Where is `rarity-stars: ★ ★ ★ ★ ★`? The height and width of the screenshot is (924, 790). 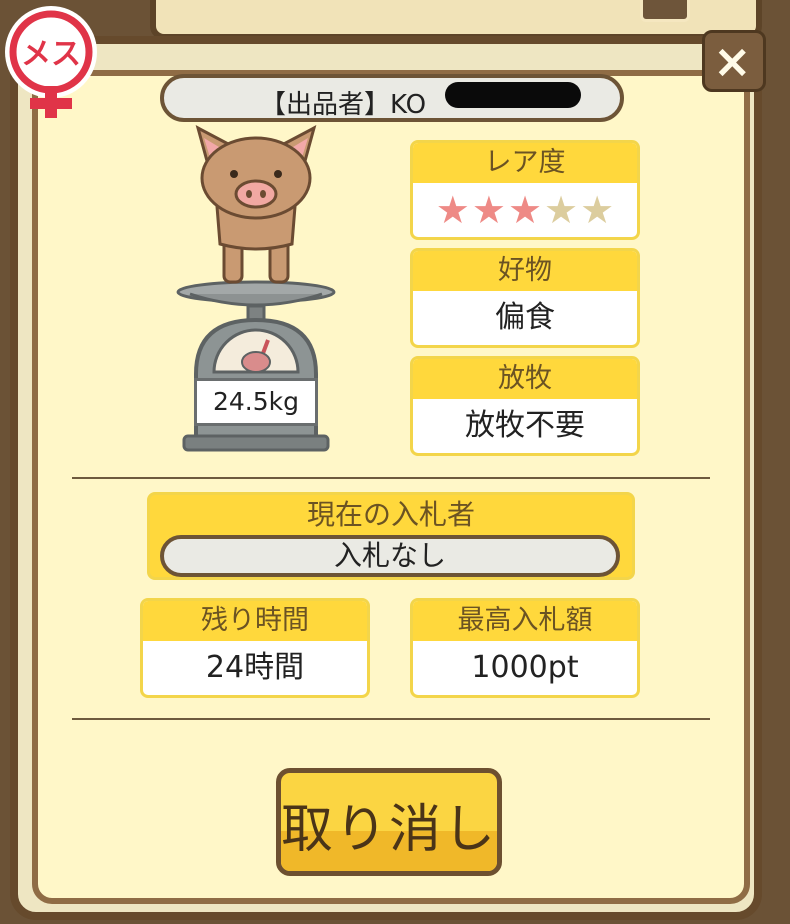 rarity-stars: ★ ★ ★ ★ ★ is located at coordinates (525, 208).